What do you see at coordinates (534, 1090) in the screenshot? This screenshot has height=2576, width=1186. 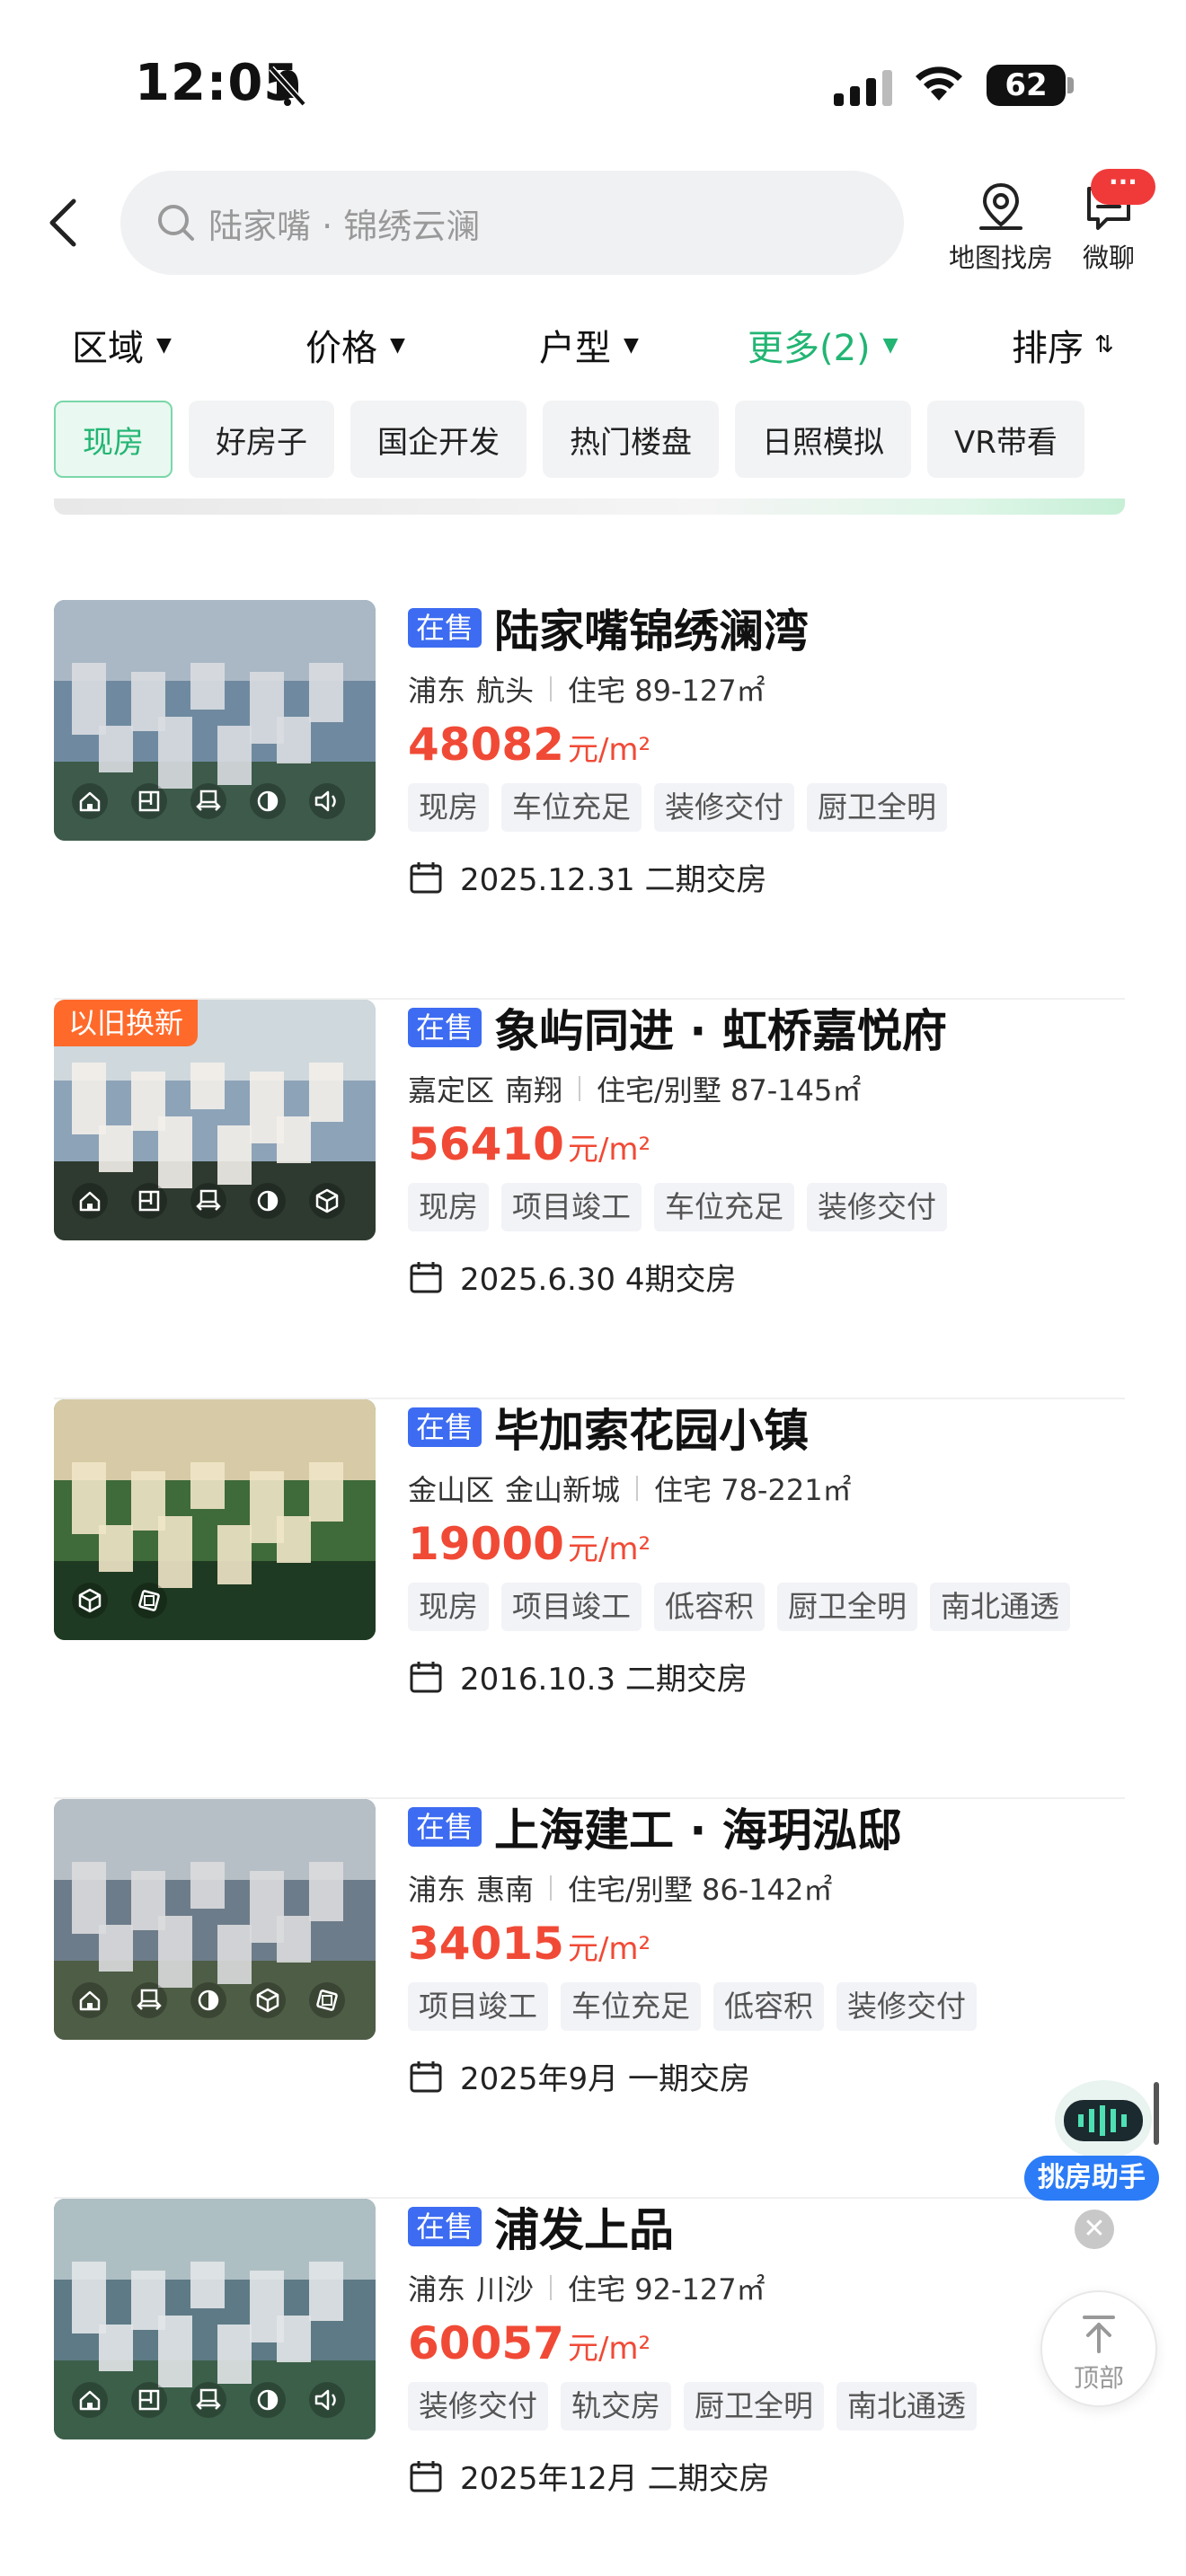 I see `listing-area: 南翔` at bounding box center [534, 1090].